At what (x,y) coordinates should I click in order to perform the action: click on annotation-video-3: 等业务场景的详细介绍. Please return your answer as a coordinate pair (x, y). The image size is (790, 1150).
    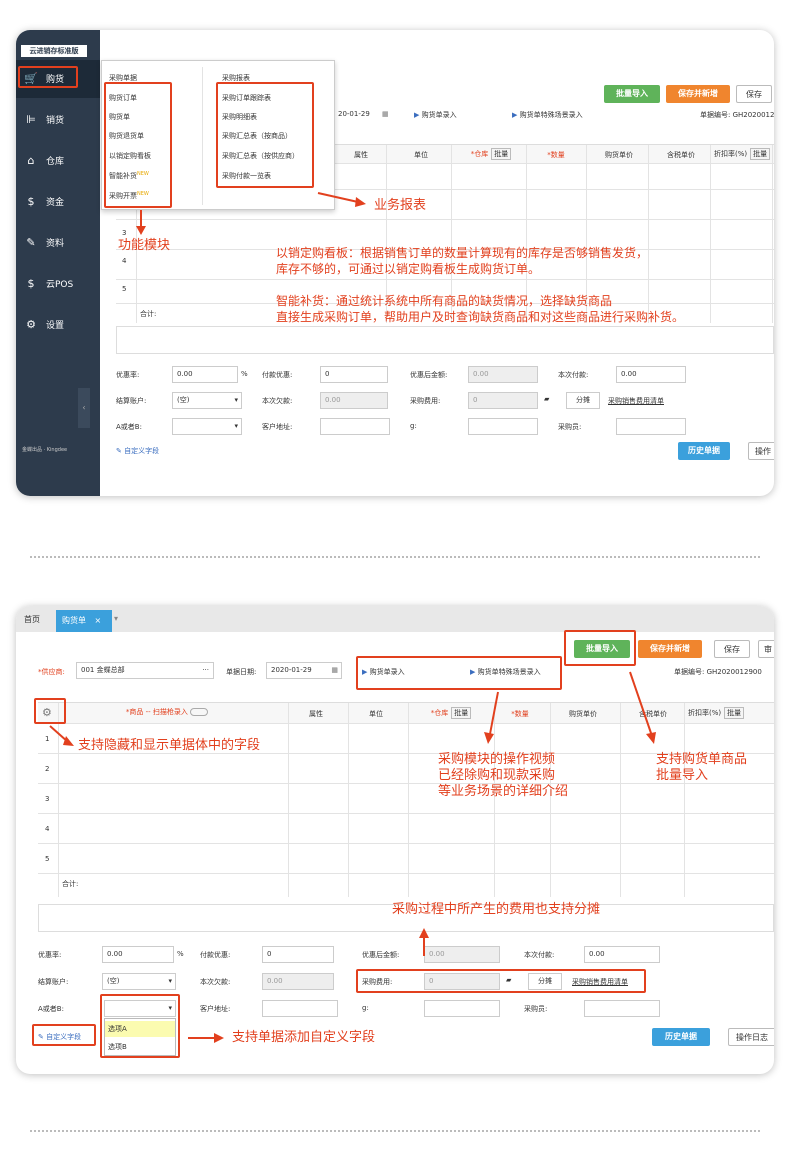
    Looking at the image, I should click on (503, 791).